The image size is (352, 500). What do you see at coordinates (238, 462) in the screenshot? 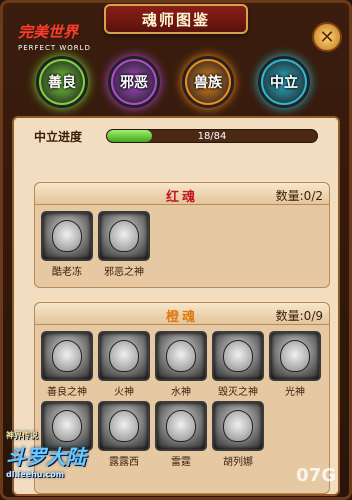
I see `card-name: 胡列娜` at bounding box center [238, 462].